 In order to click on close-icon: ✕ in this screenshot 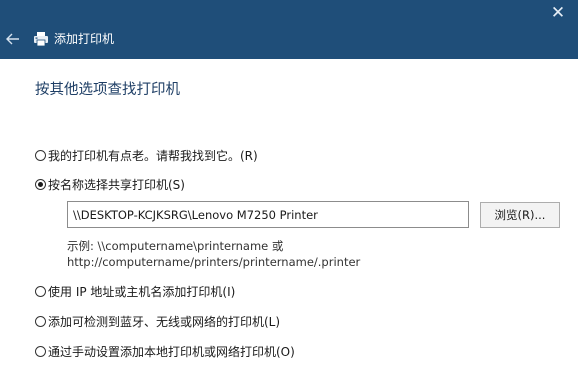, I will do `click(558, 13)`.